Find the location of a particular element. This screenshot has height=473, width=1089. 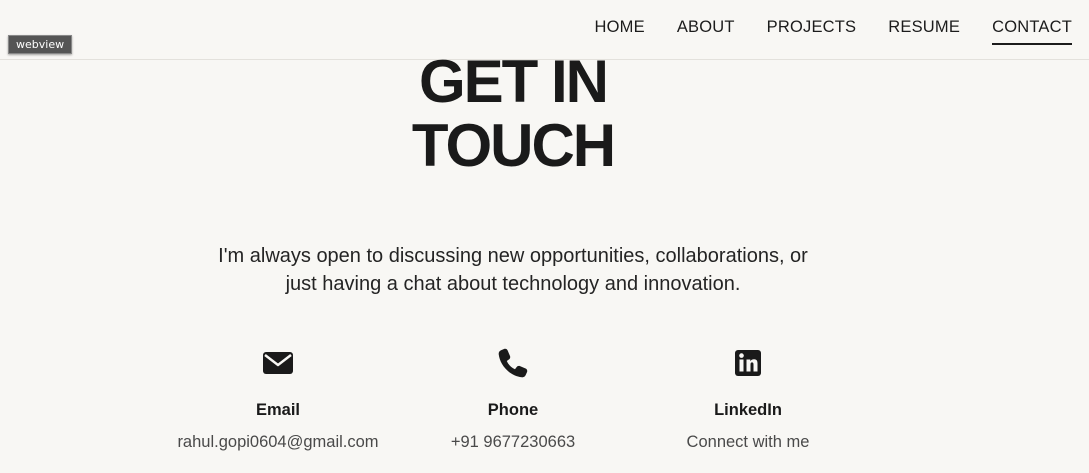

contact-email: Email rahul.gopi0604@gmail.com is located at coordinates (278, 399).